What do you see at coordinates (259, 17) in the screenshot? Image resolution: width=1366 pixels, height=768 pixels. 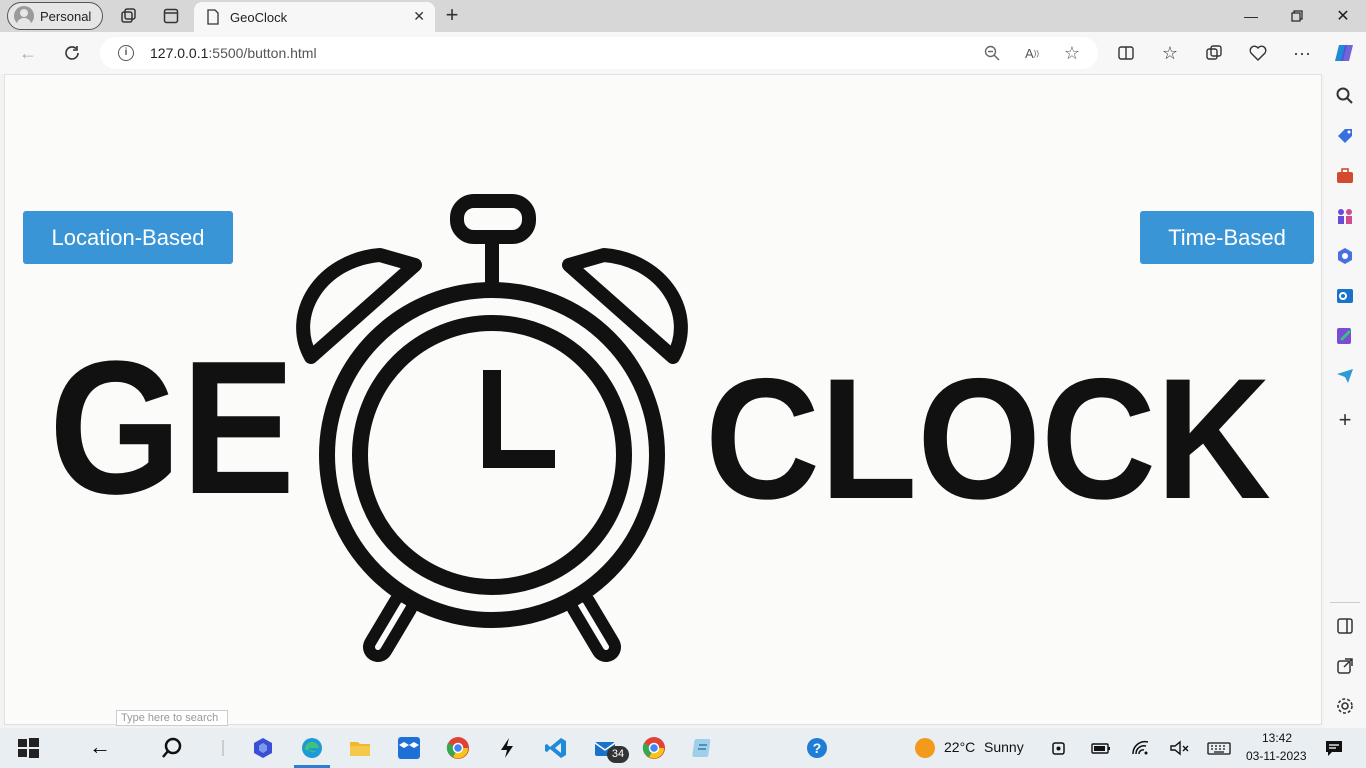 I see `tab-title: GeoClock` at bounding box center [259, 17].